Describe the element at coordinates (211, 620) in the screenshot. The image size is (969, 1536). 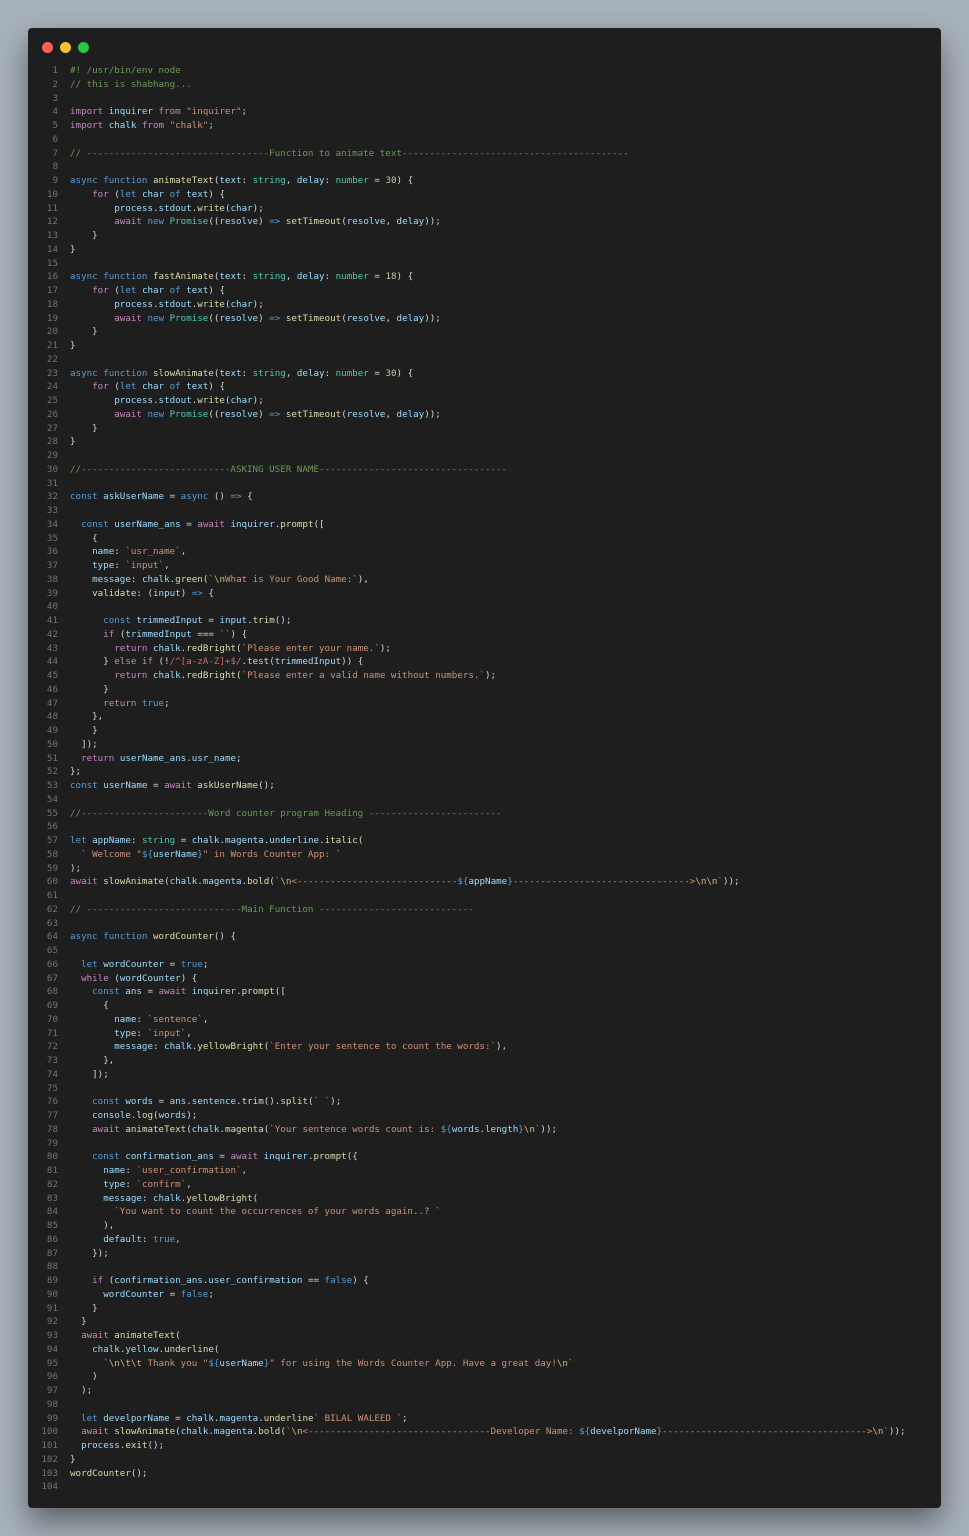
I see `code-token: =` at that location.